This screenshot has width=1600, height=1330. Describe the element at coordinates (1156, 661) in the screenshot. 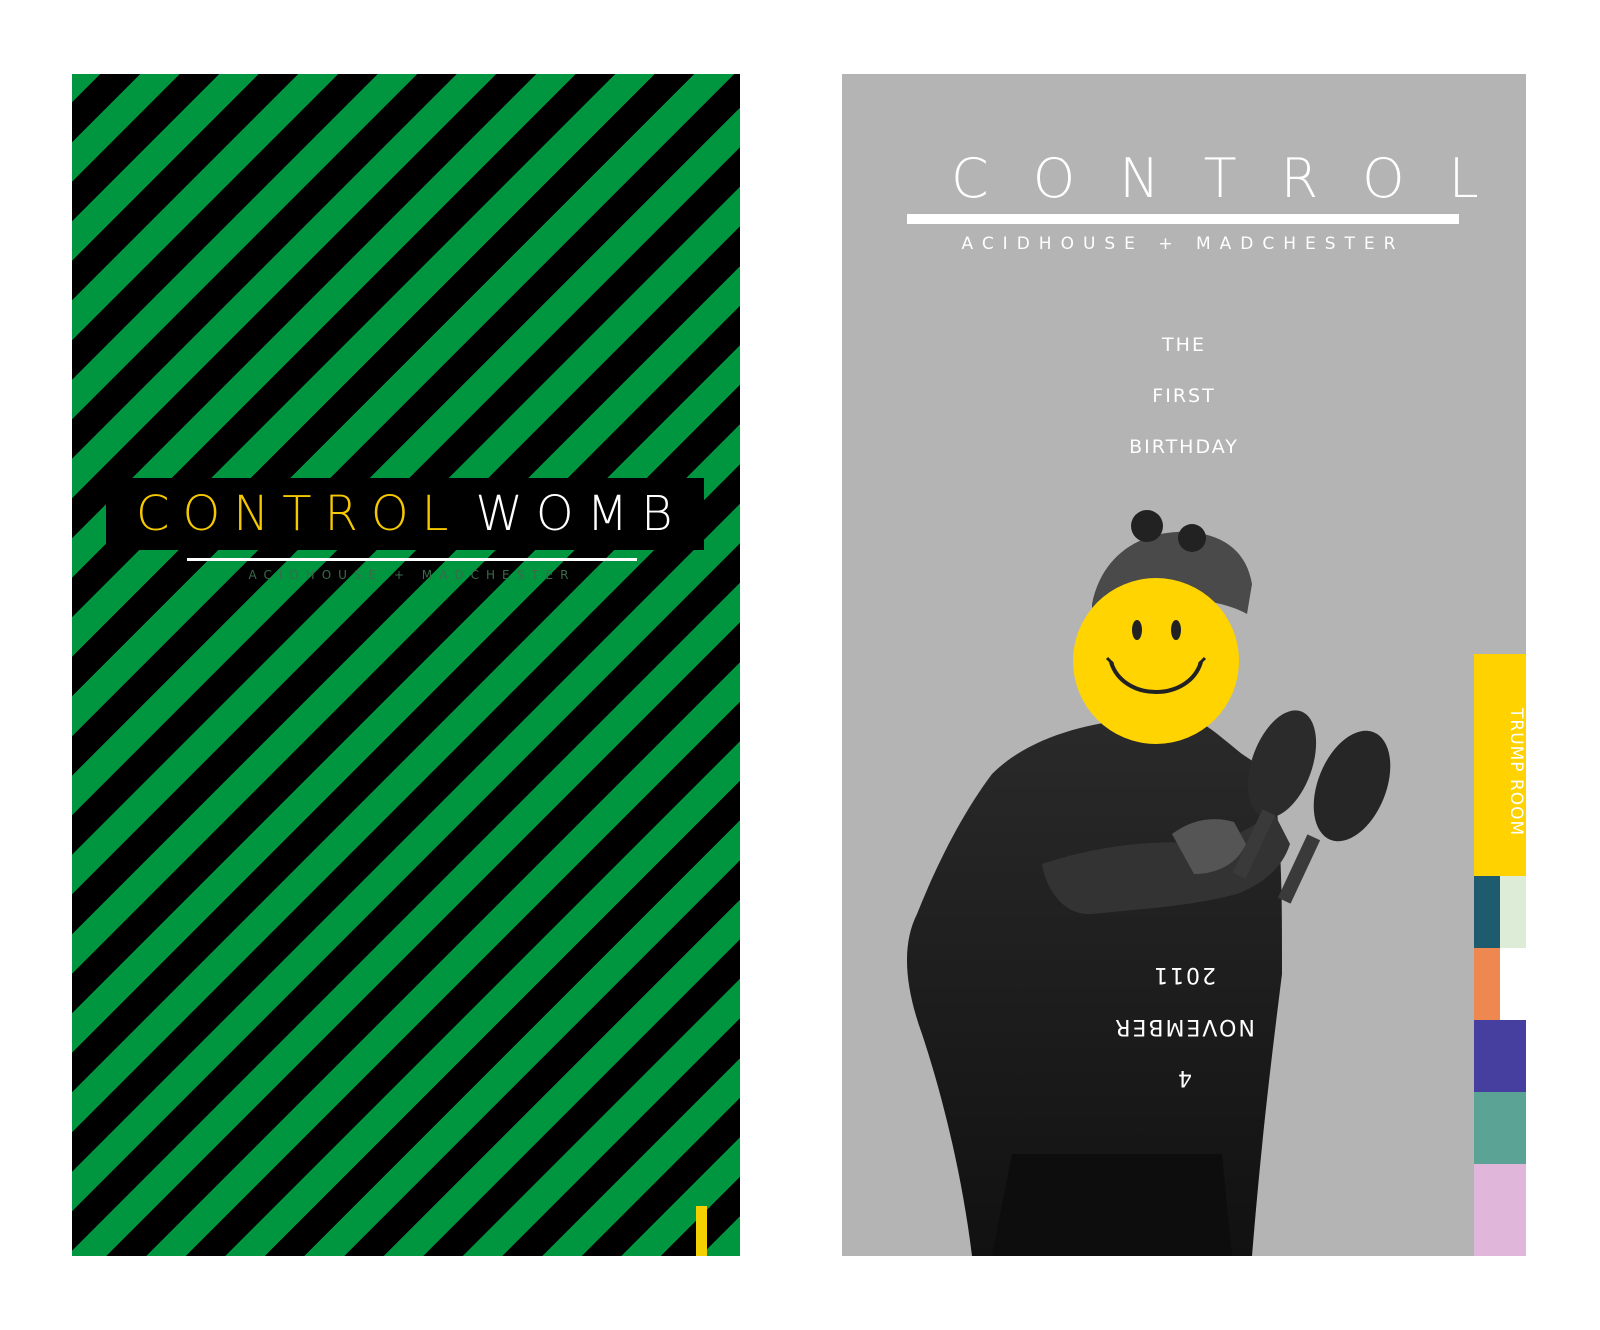

I see `smiley-face-icon` at that location.